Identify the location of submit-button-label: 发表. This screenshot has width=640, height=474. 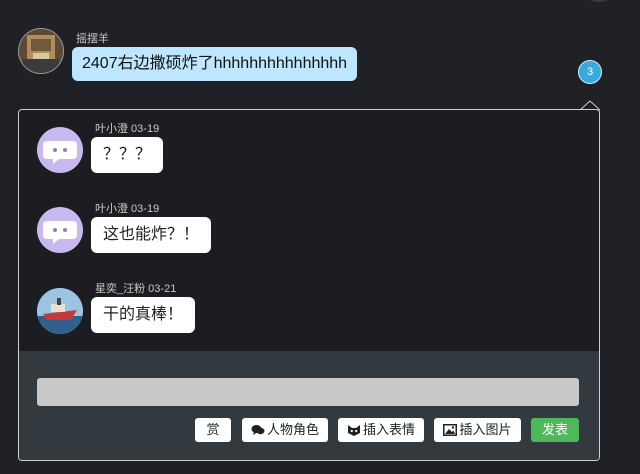
(554, 429).